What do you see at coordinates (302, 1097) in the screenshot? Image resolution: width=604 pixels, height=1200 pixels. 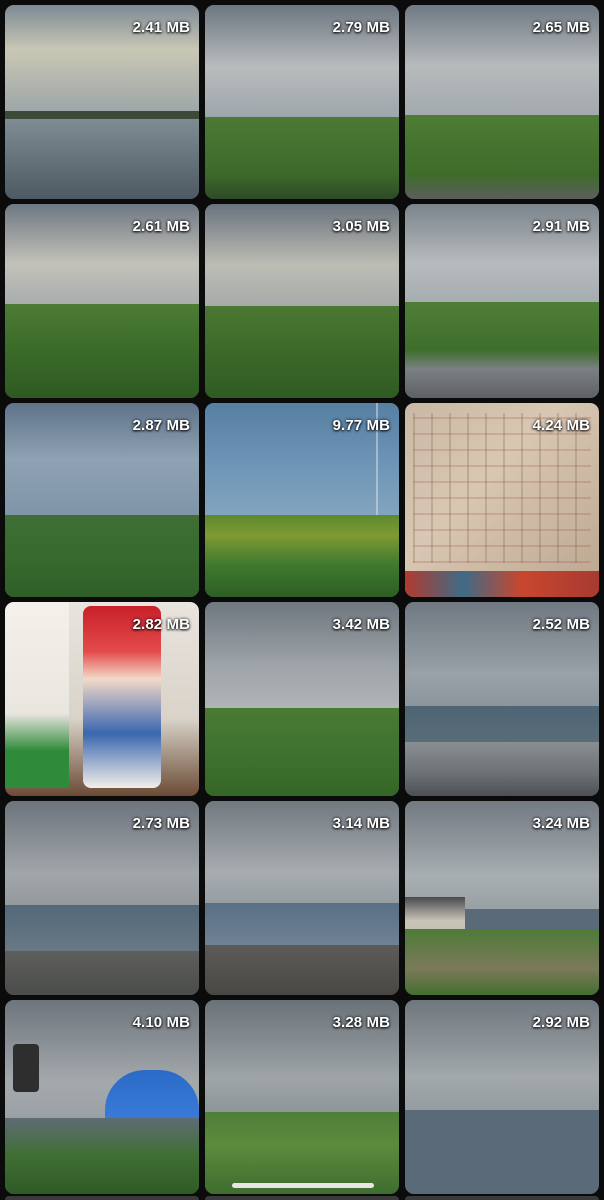 I see `photo-thumbnail: 3.28 MB` at bounding box center [302, 1097].